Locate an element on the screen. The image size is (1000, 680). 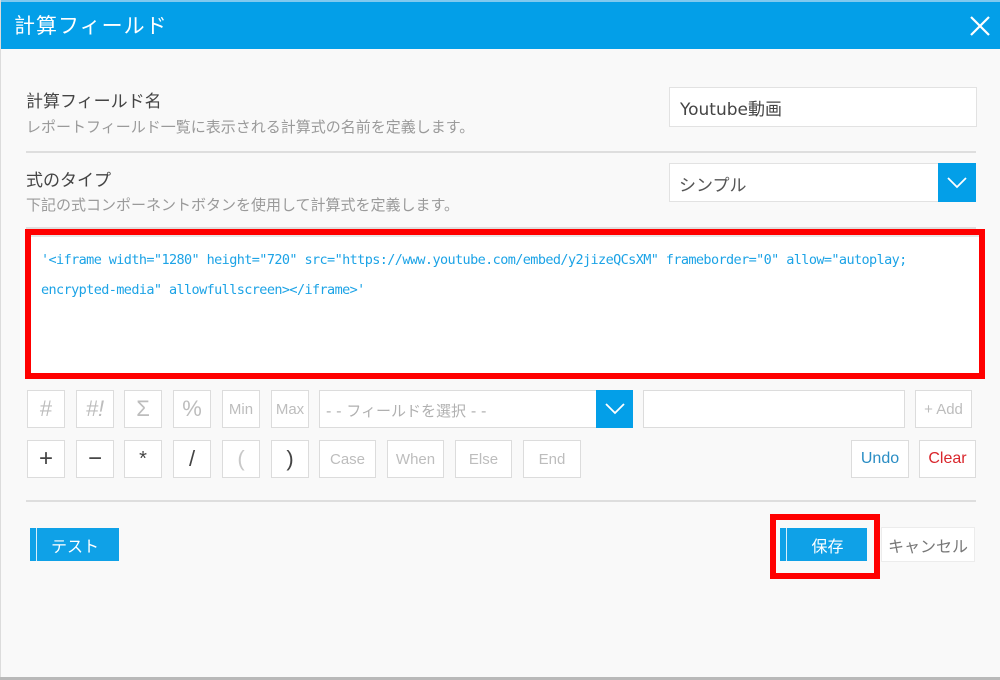
close-button is located at coordinates (980, 26).